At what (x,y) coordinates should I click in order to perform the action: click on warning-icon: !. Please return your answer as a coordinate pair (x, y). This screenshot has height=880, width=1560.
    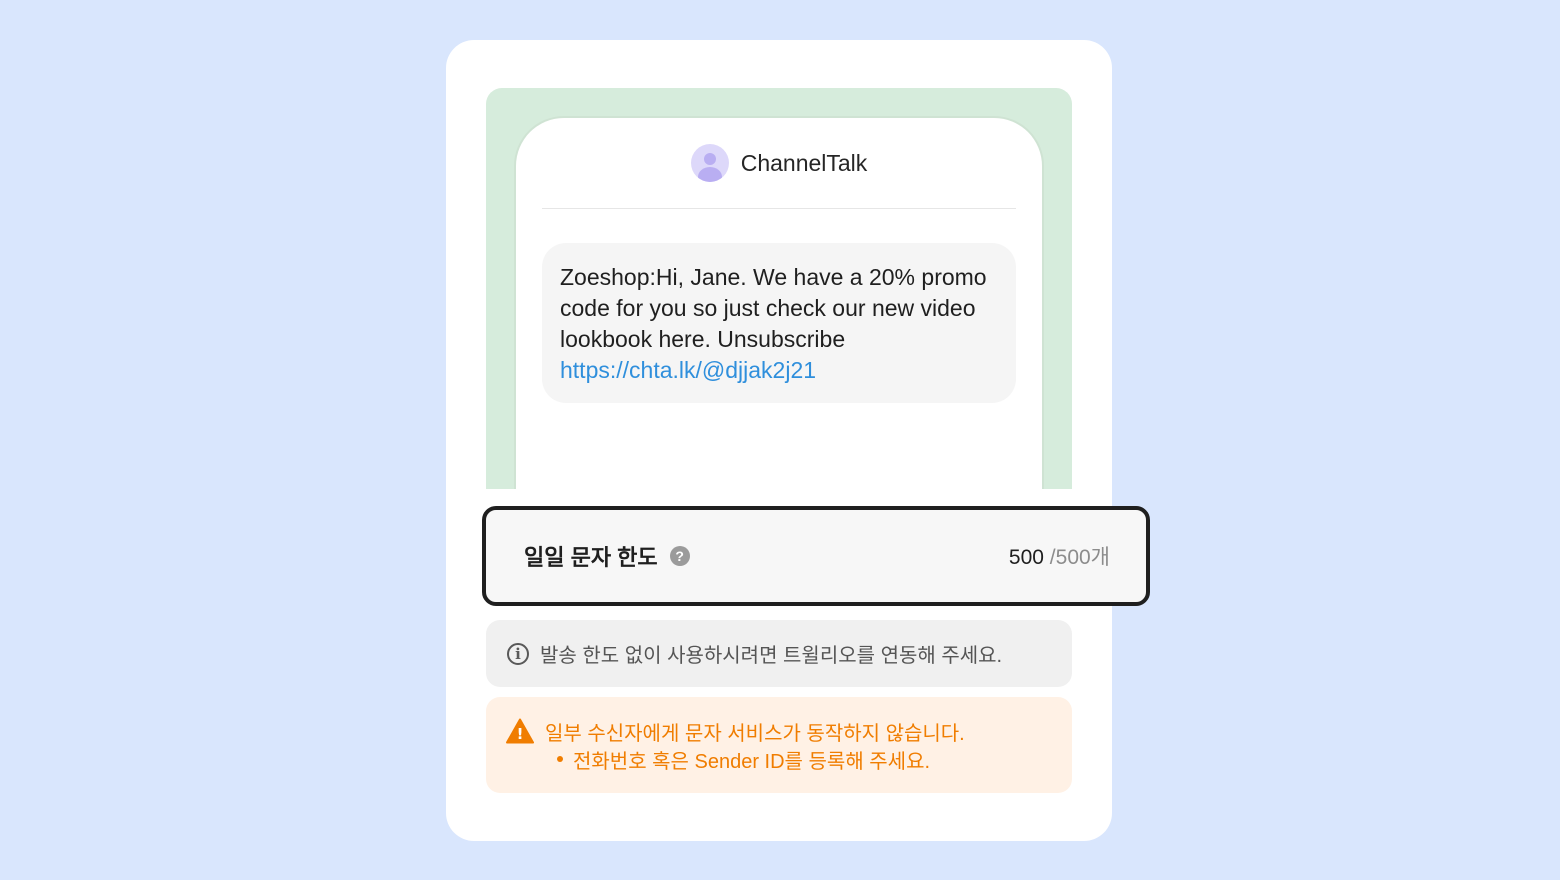
    Looking at the image, I should click on (520, 731).